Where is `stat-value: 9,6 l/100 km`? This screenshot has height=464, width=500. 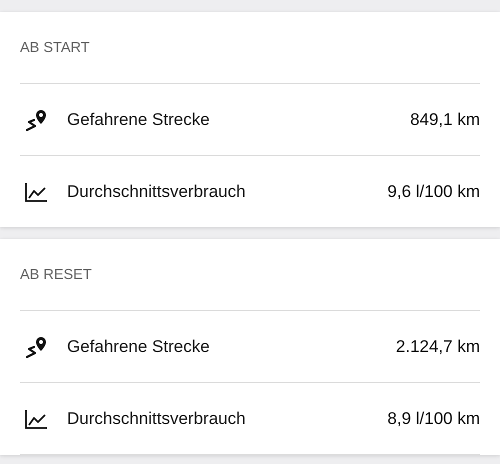 stat-value: 9,6 l/100 km is located at coordinates (433, 192).